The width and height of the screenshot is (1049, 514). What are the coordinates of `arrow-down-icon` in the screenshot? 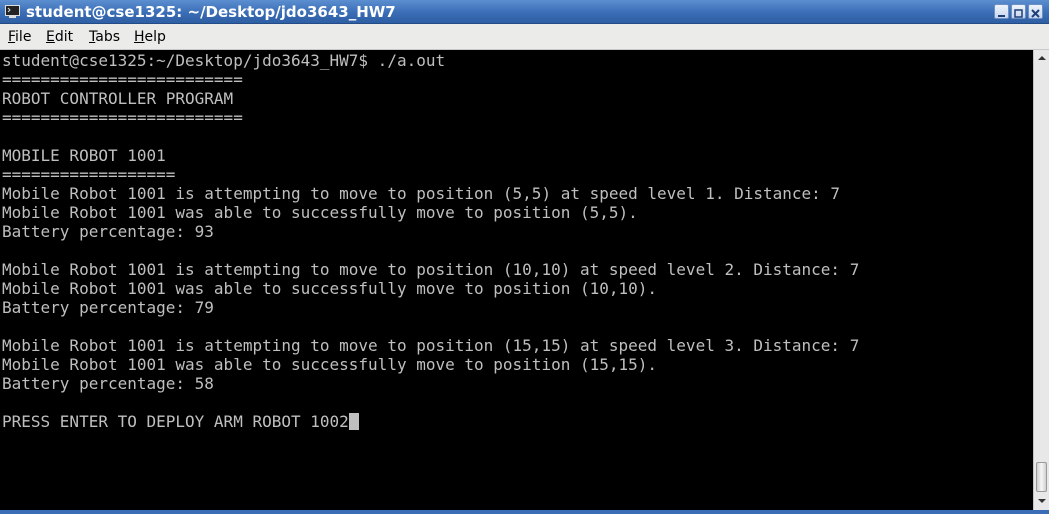 It's located at (1042, 501).